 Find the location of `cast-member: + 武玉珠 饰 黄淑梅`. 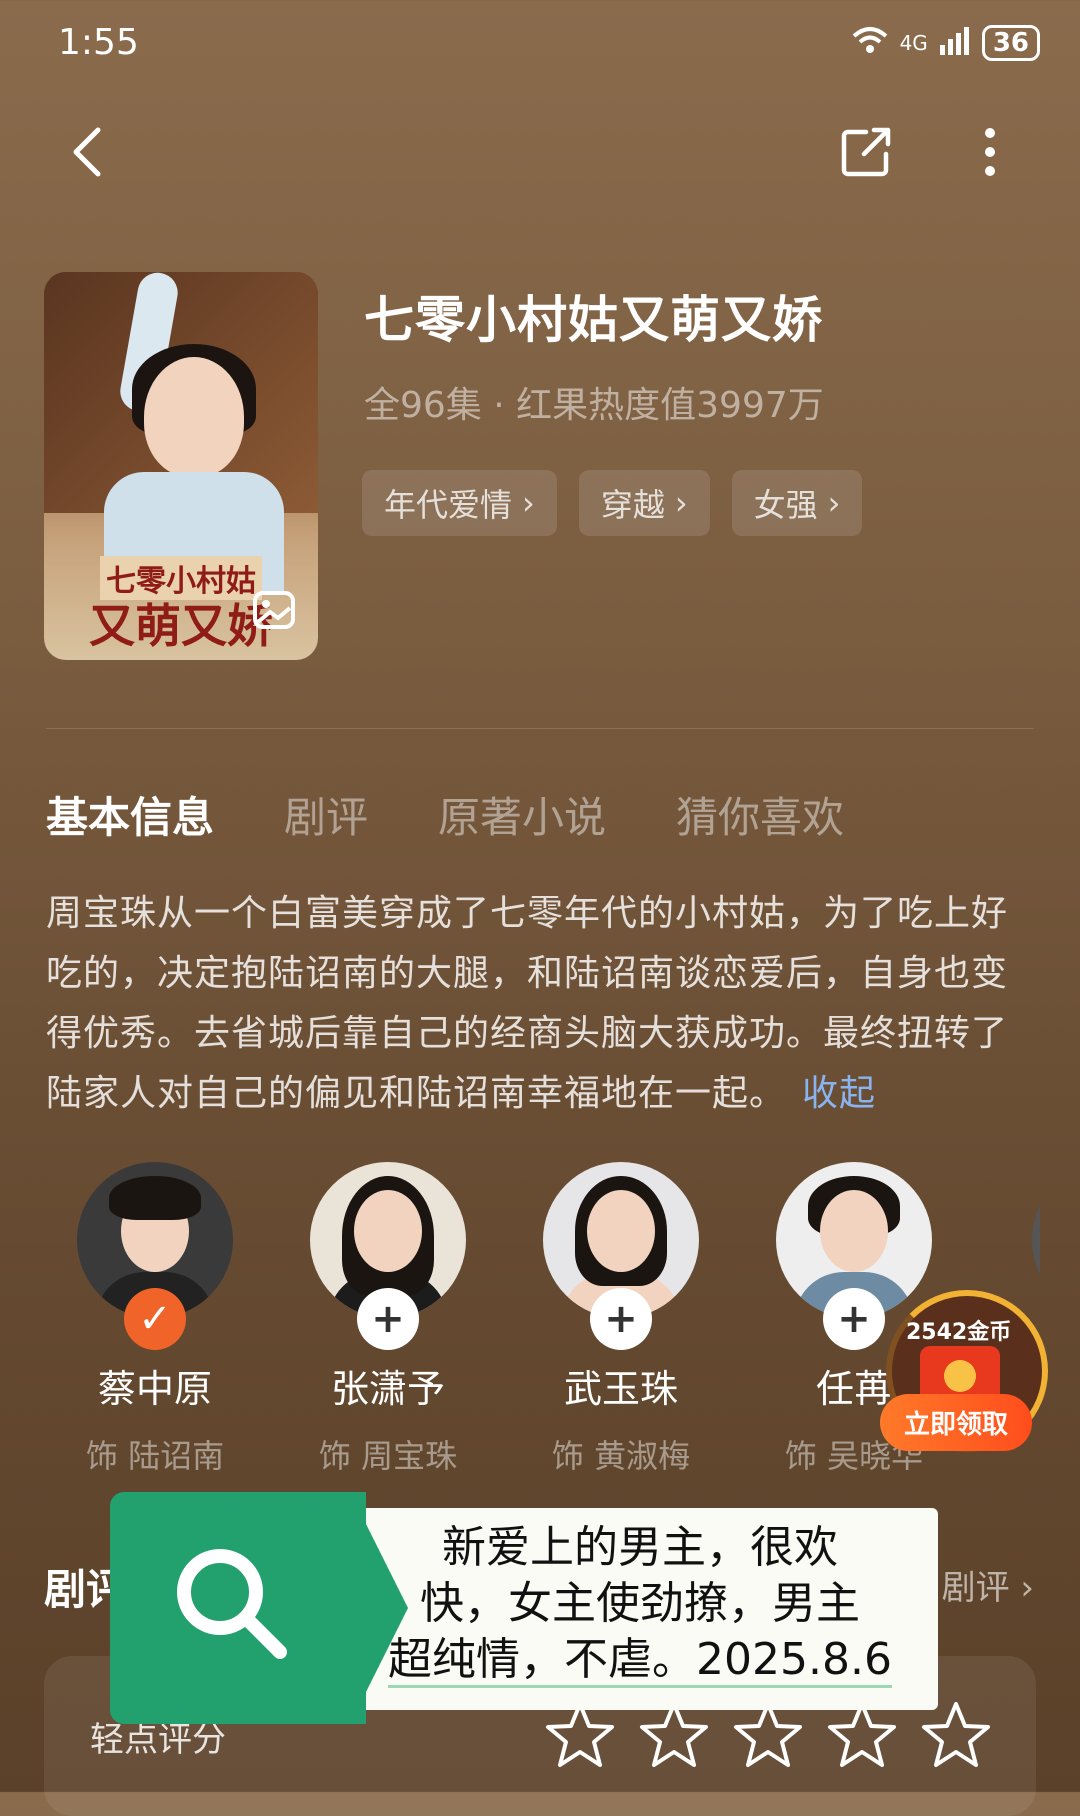

cast-member: + 武玉珠 饰 黄淑梅 is located at coordinates (621, 1319).